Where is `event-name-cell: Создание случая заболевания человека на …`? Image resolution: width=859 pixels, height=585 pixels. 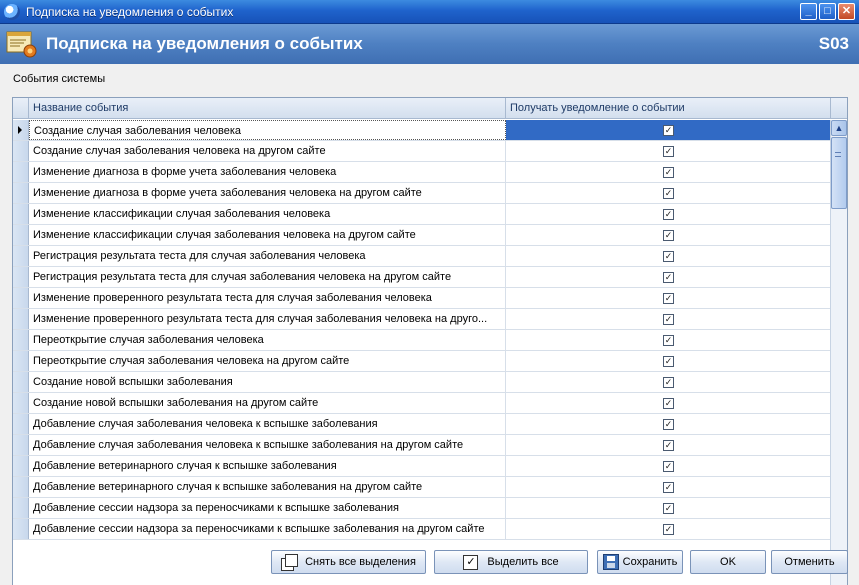
event-name-cell: Создание случая заболевания человека на … is located at coordinates (267, 151).